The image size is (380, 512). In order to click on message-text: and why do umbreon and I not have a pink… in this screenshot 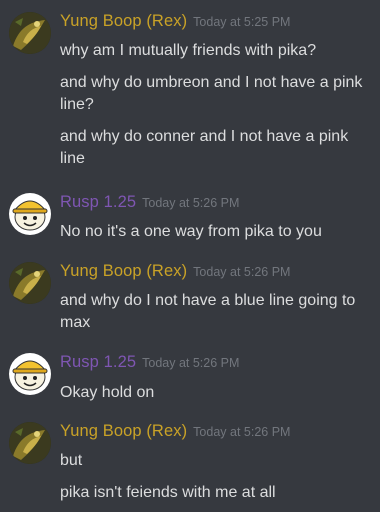, I will do `click(211, 93)`.